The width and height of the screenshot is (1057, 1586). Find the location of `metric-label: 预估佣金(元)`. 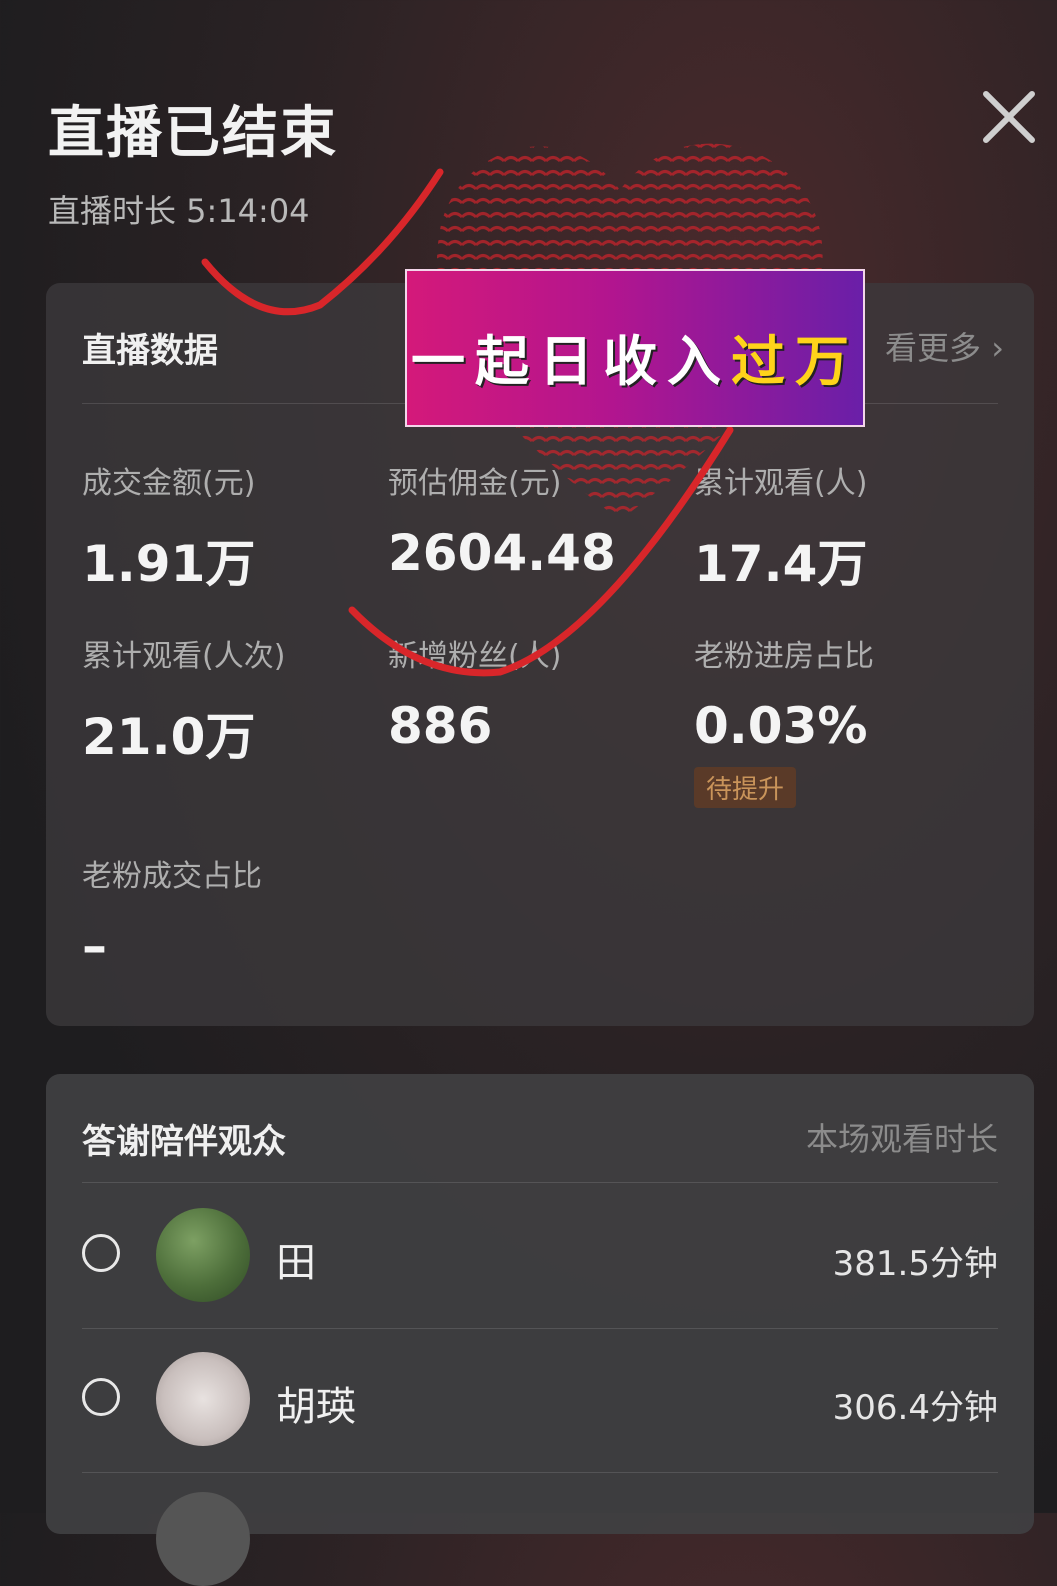

metric-label: 预估佣金(元) is located at coordinates (475, 483).